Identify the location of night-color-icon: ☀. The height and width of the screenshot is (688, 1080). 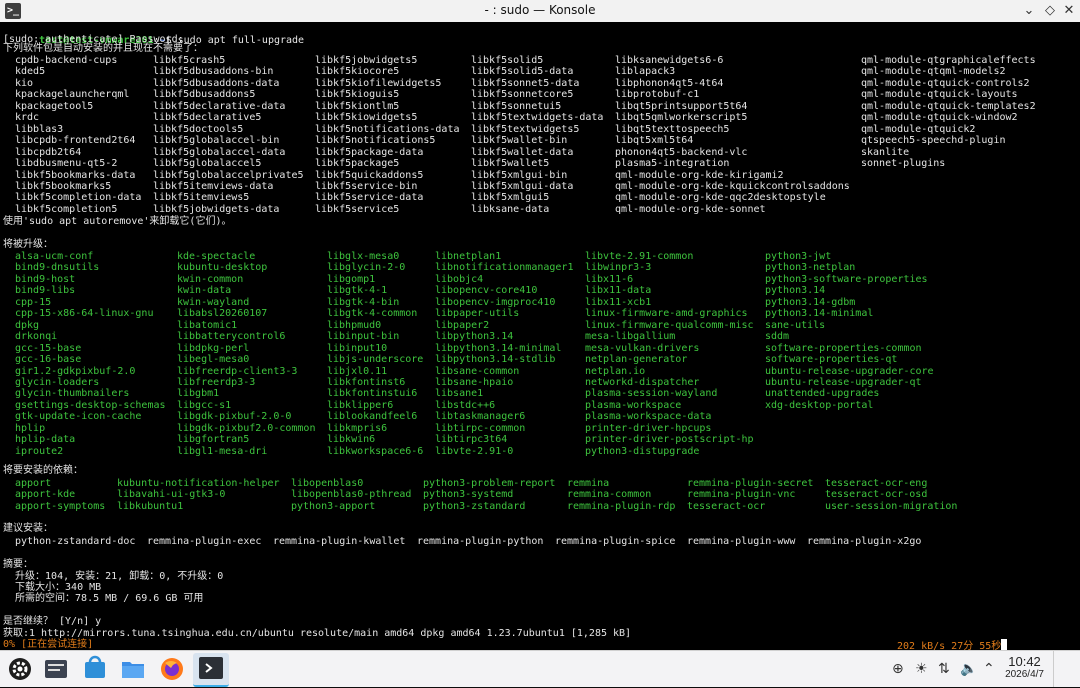
(921, 669).